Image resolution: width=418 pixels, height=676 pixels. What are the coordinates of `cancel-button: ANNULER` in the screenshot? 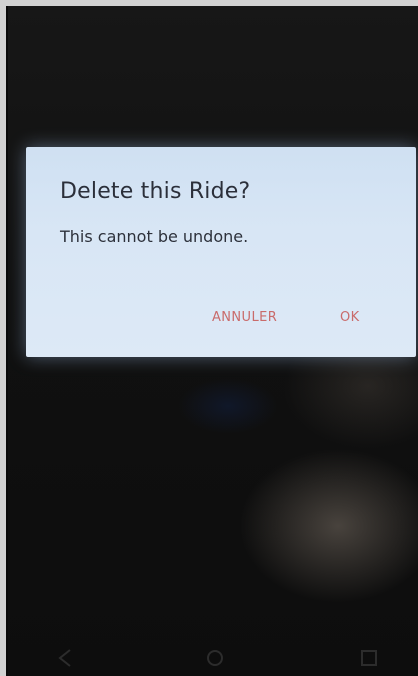 It's located at (244, 317).